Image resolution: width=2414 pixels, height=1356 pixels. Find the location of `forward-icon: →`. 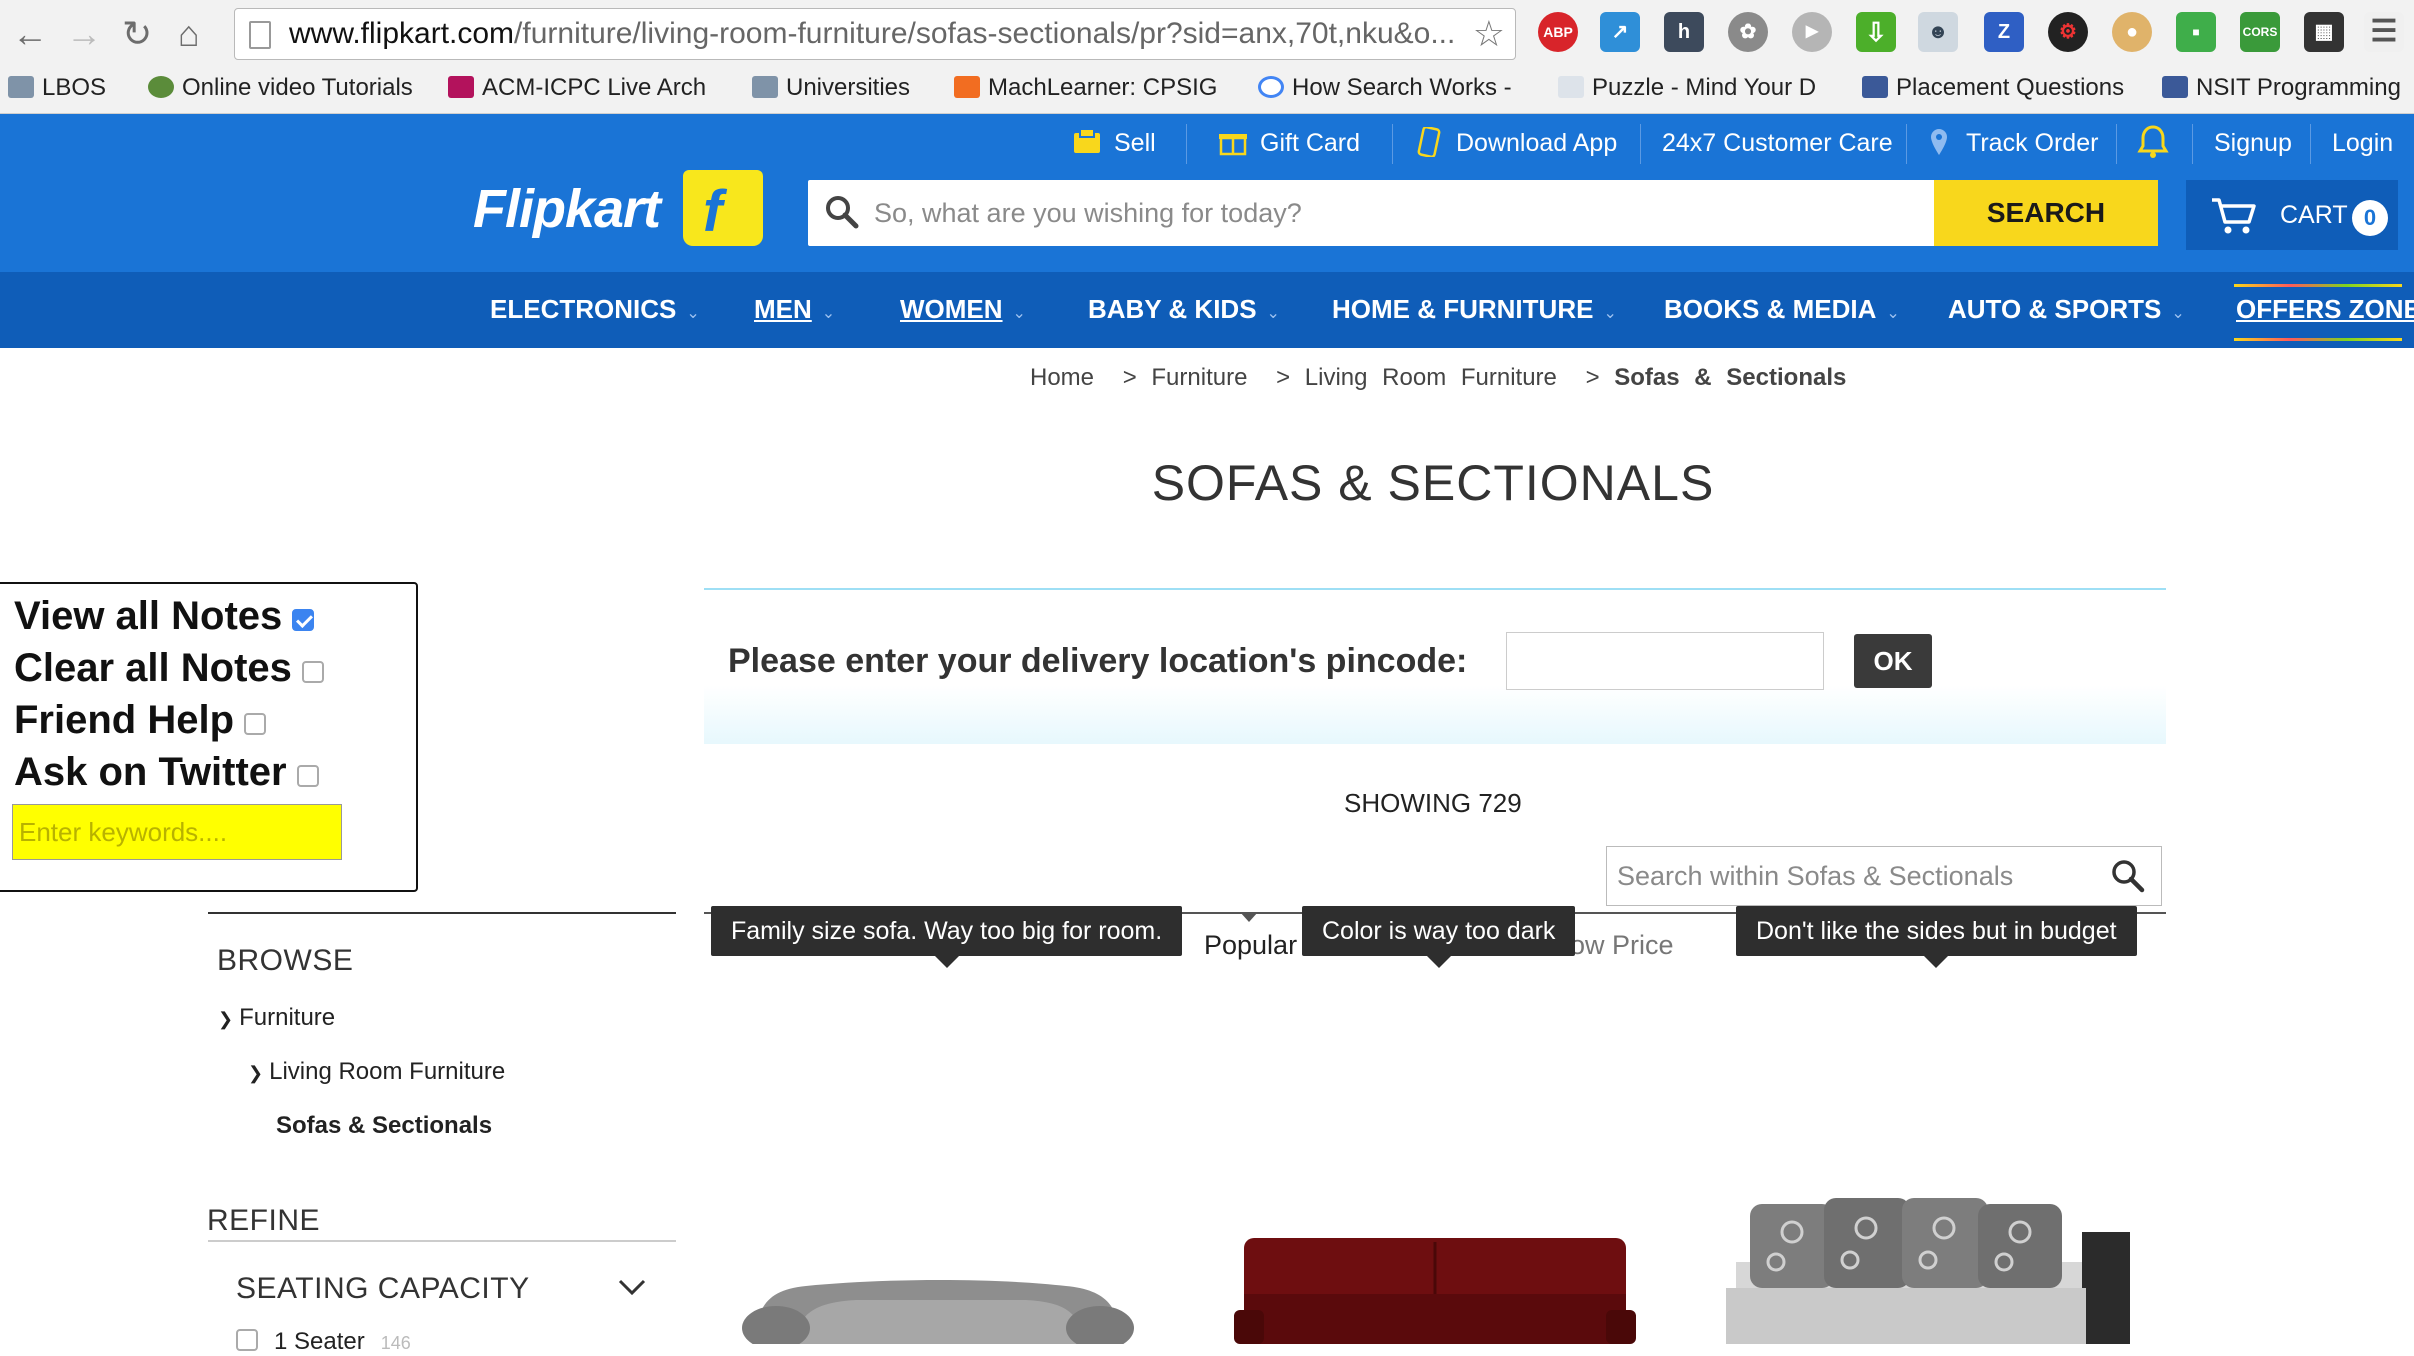

forward-icon: → is located at coordinates (84, 34).